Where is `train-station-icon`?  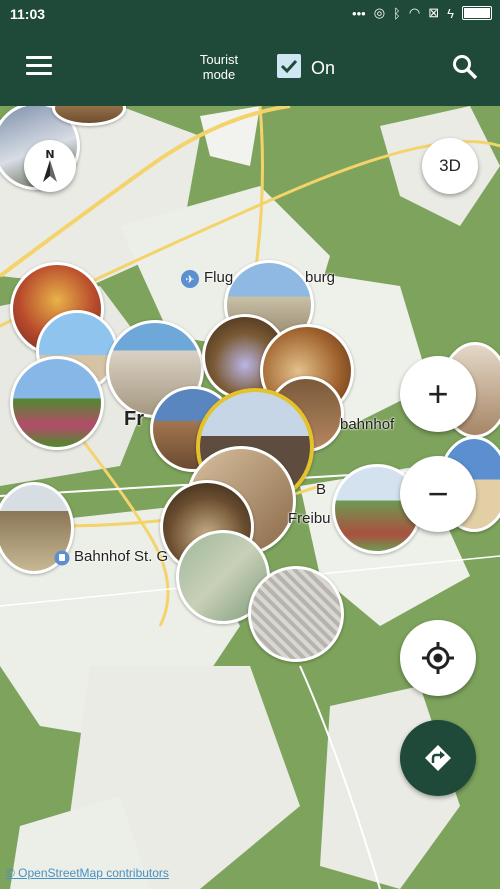
train-station-icon is located at coordinates (62, 558).